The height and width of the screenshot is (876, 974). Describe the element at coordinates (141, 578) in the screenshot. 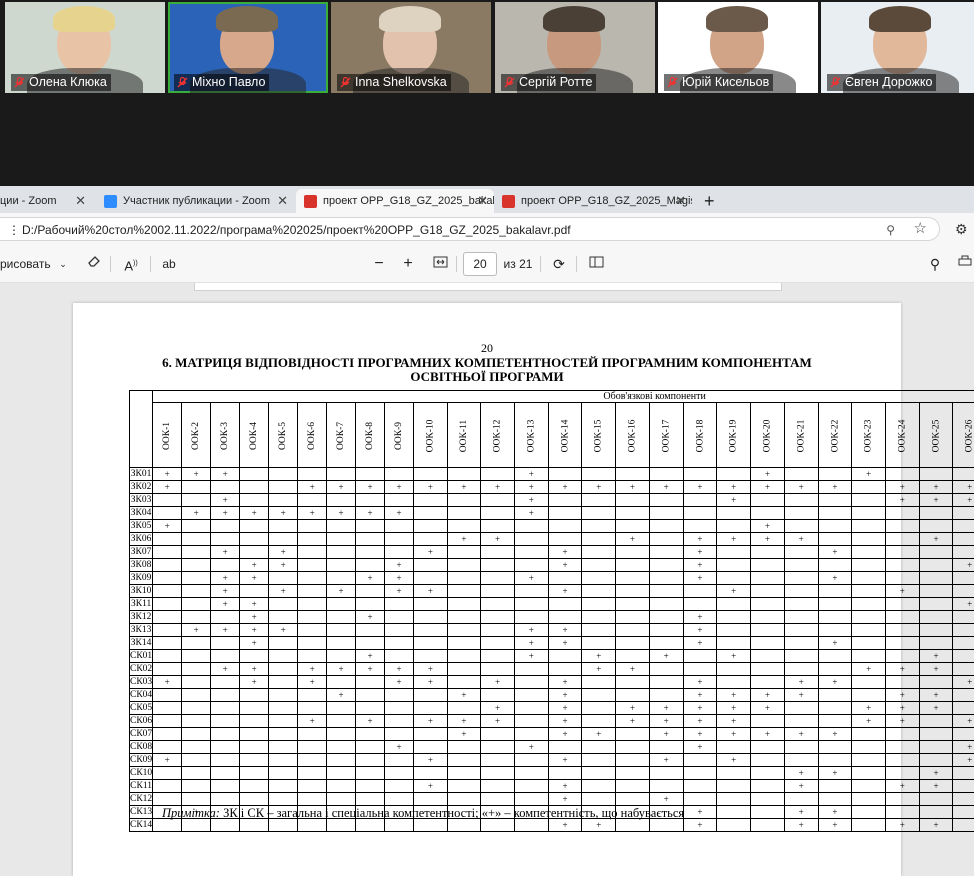

I see `row-label: ЗК09` at that location.